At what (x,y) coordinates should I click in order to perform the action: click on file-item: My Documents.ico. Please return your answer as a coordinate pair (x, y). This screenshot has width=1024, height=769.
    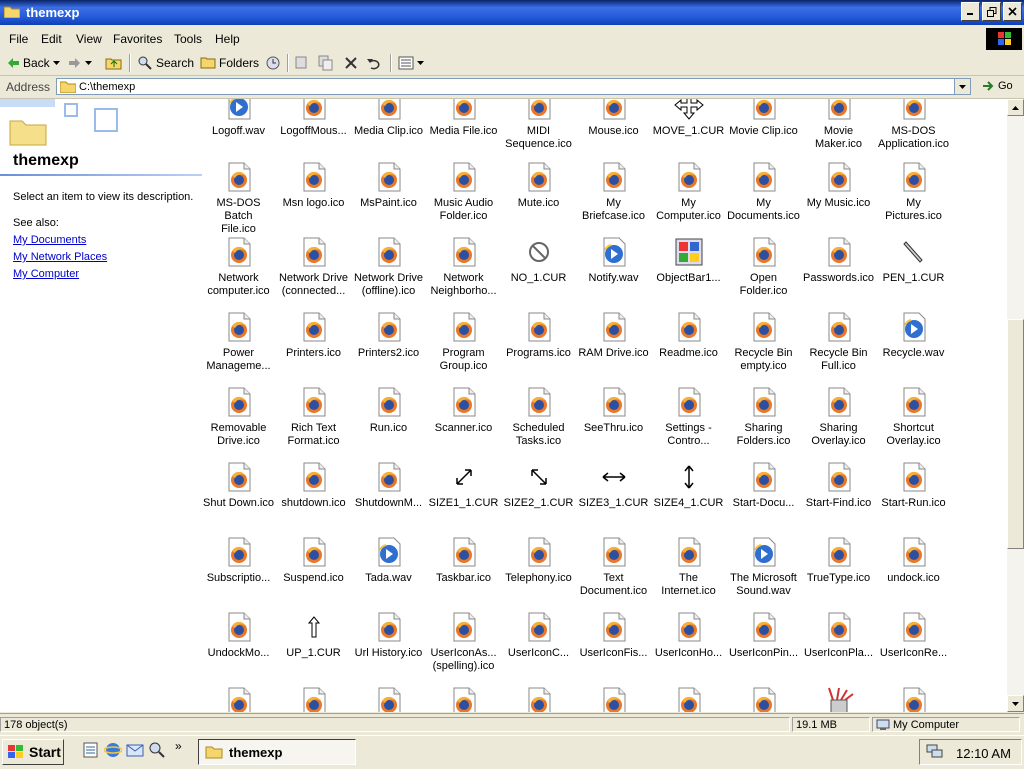
    Looking at the image, I should click on (763, 192).